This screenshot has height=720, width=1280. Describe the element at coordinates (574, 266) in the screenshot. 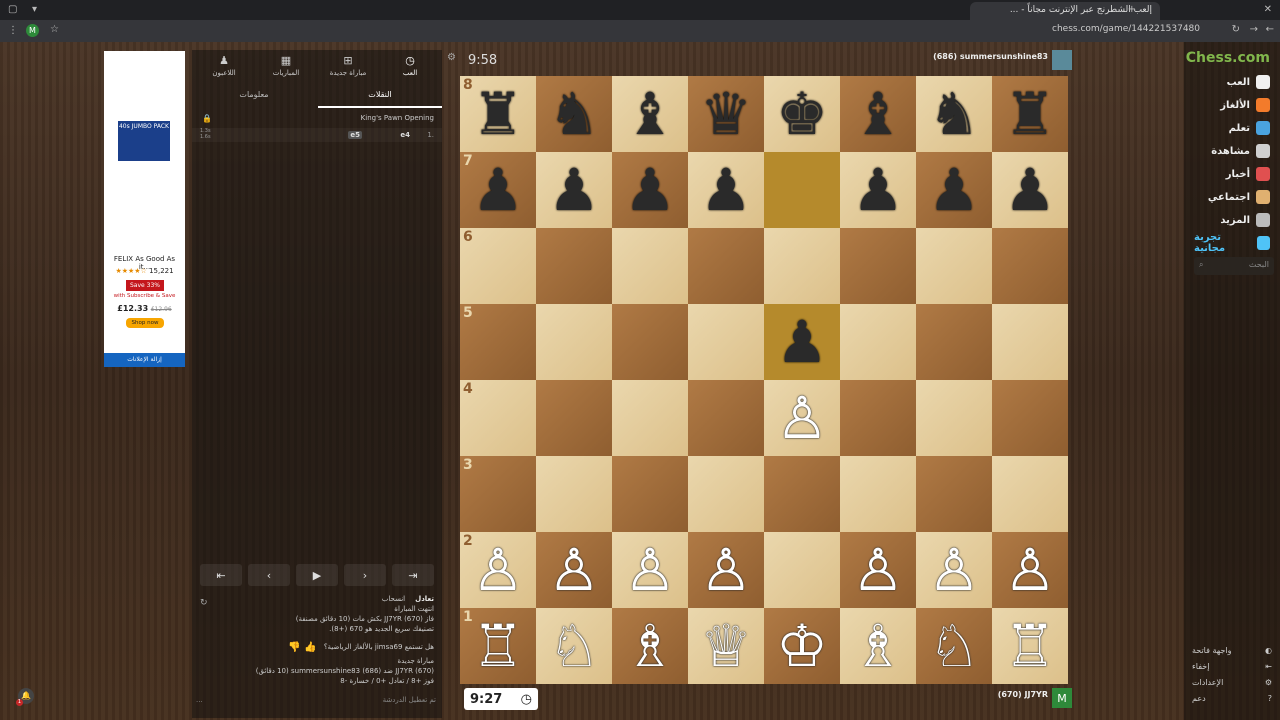

I see `square-b6` at that location.